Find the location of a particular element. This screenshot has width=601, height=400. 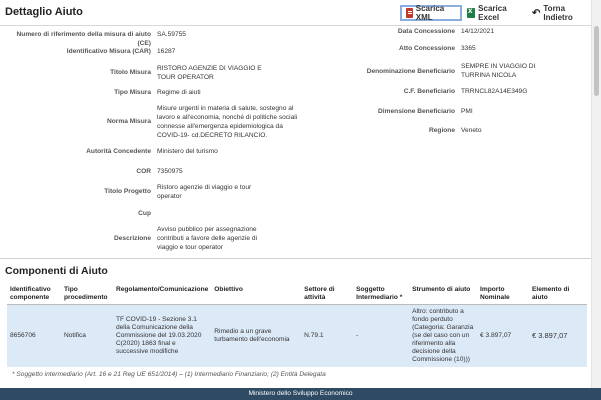

autorita-value: Ministero del turismo is located at coordinates (187, 151).